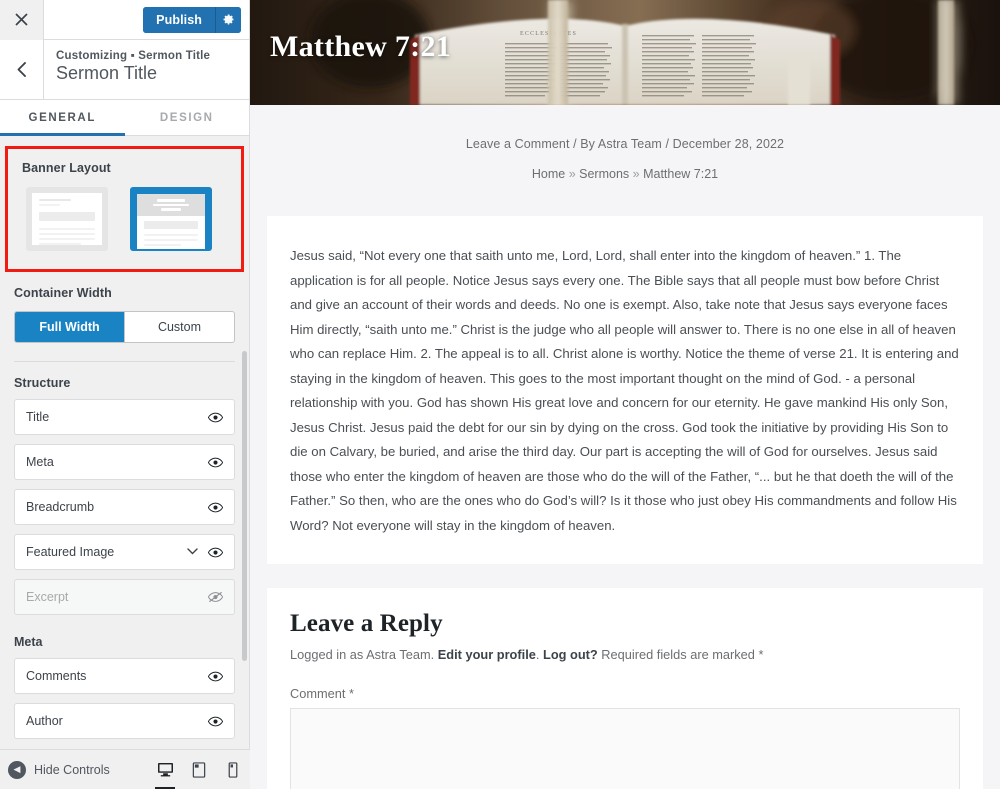 This screenshot has width=1000, height=789. What do you see at coordinates (682, 654) in the screenshot?
I see `required-fields-note: Required fields are marked *` at bounding box center [682, 654].